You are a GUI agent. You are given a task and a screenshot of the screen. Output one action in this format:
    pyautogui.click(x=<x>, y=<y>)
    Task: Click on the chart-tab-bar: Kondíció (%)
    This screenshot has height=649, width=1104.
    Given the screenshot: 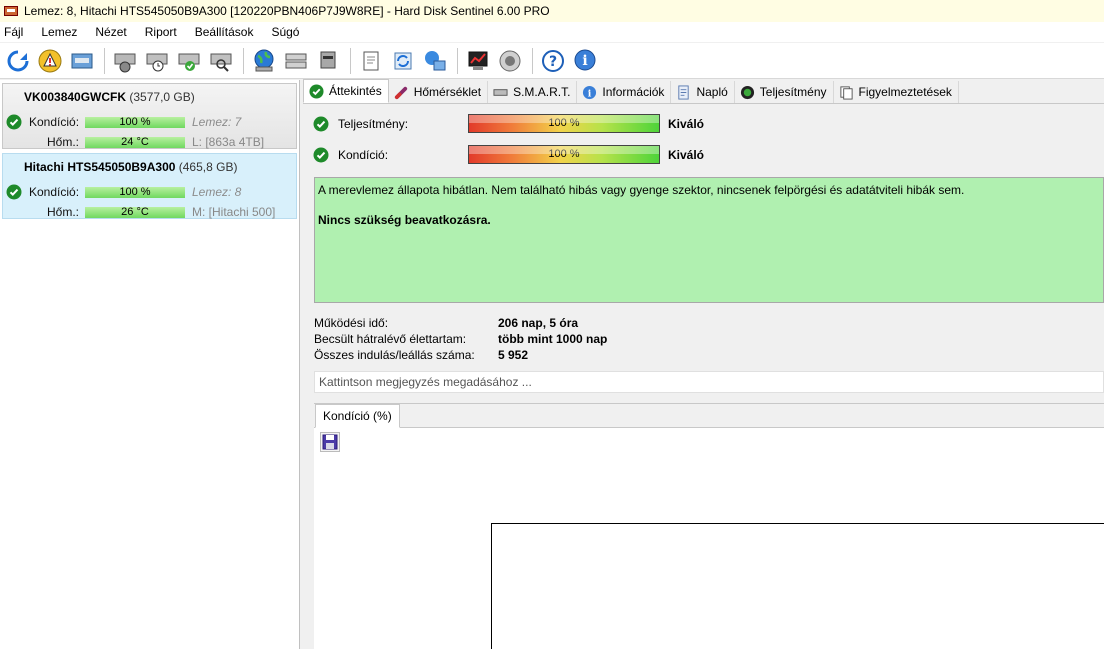 What is the action you would take?
    pyautogui.click(x=709, y=416)
    